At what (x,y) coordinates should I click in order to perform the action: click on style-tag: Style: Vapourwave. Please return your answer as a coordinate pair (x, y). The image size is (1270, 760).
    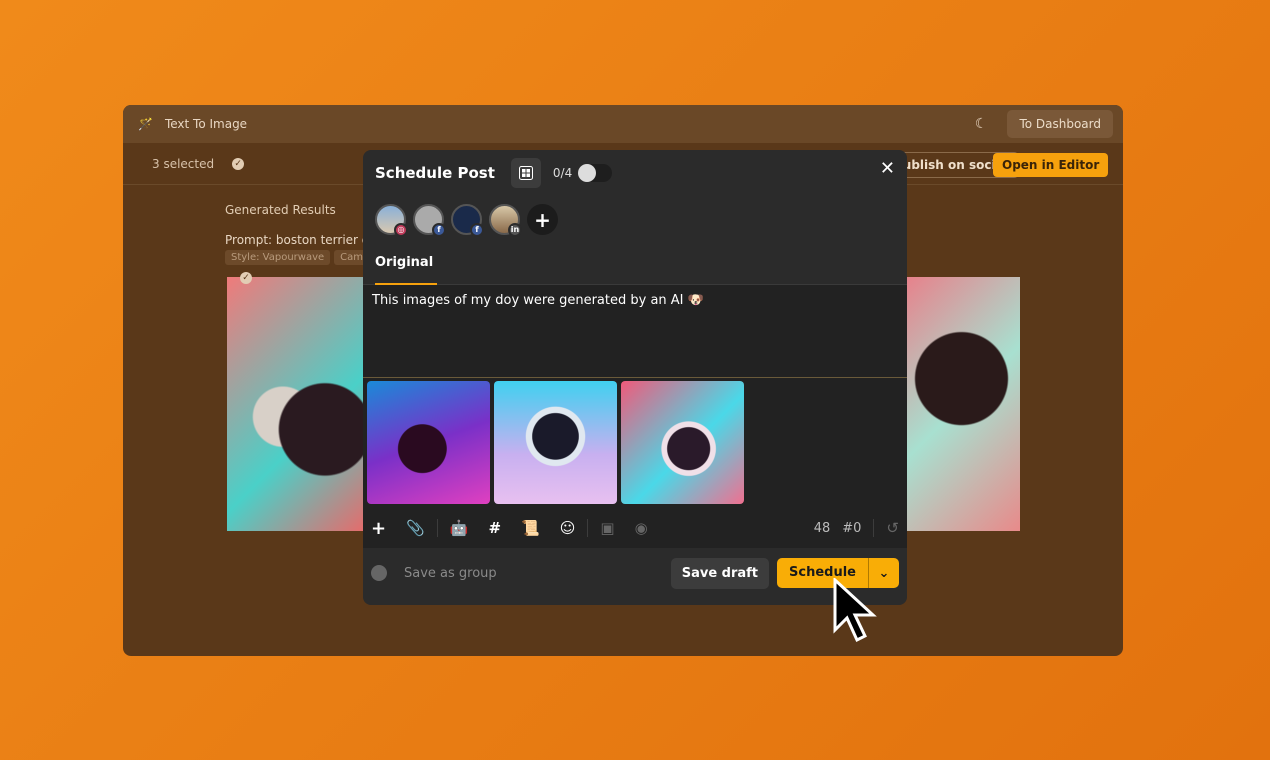
    Looking at the image, I should click on (278, 257).